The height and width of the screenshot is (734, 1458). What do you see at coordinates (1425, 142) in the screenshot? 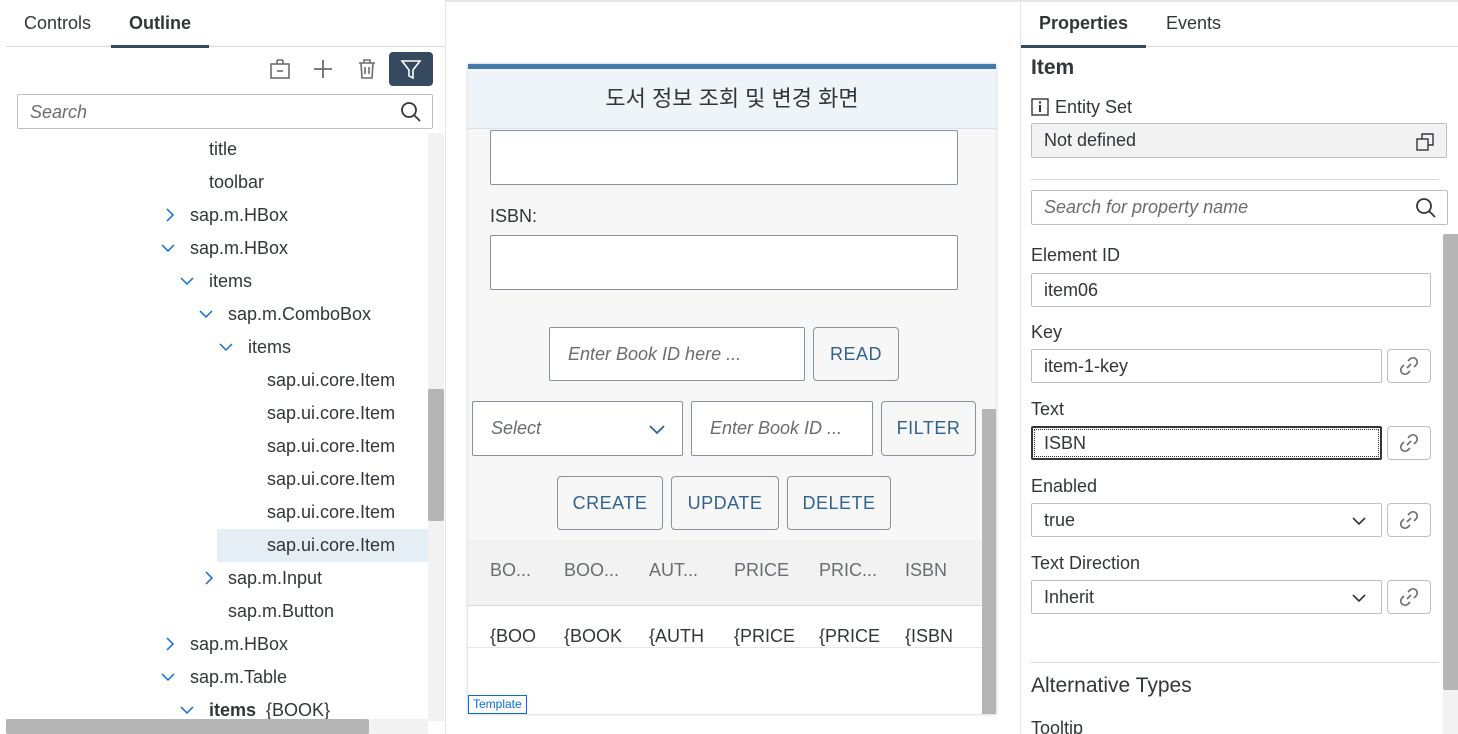
I see `value-help-icon` at bounding box center [1425, 142].